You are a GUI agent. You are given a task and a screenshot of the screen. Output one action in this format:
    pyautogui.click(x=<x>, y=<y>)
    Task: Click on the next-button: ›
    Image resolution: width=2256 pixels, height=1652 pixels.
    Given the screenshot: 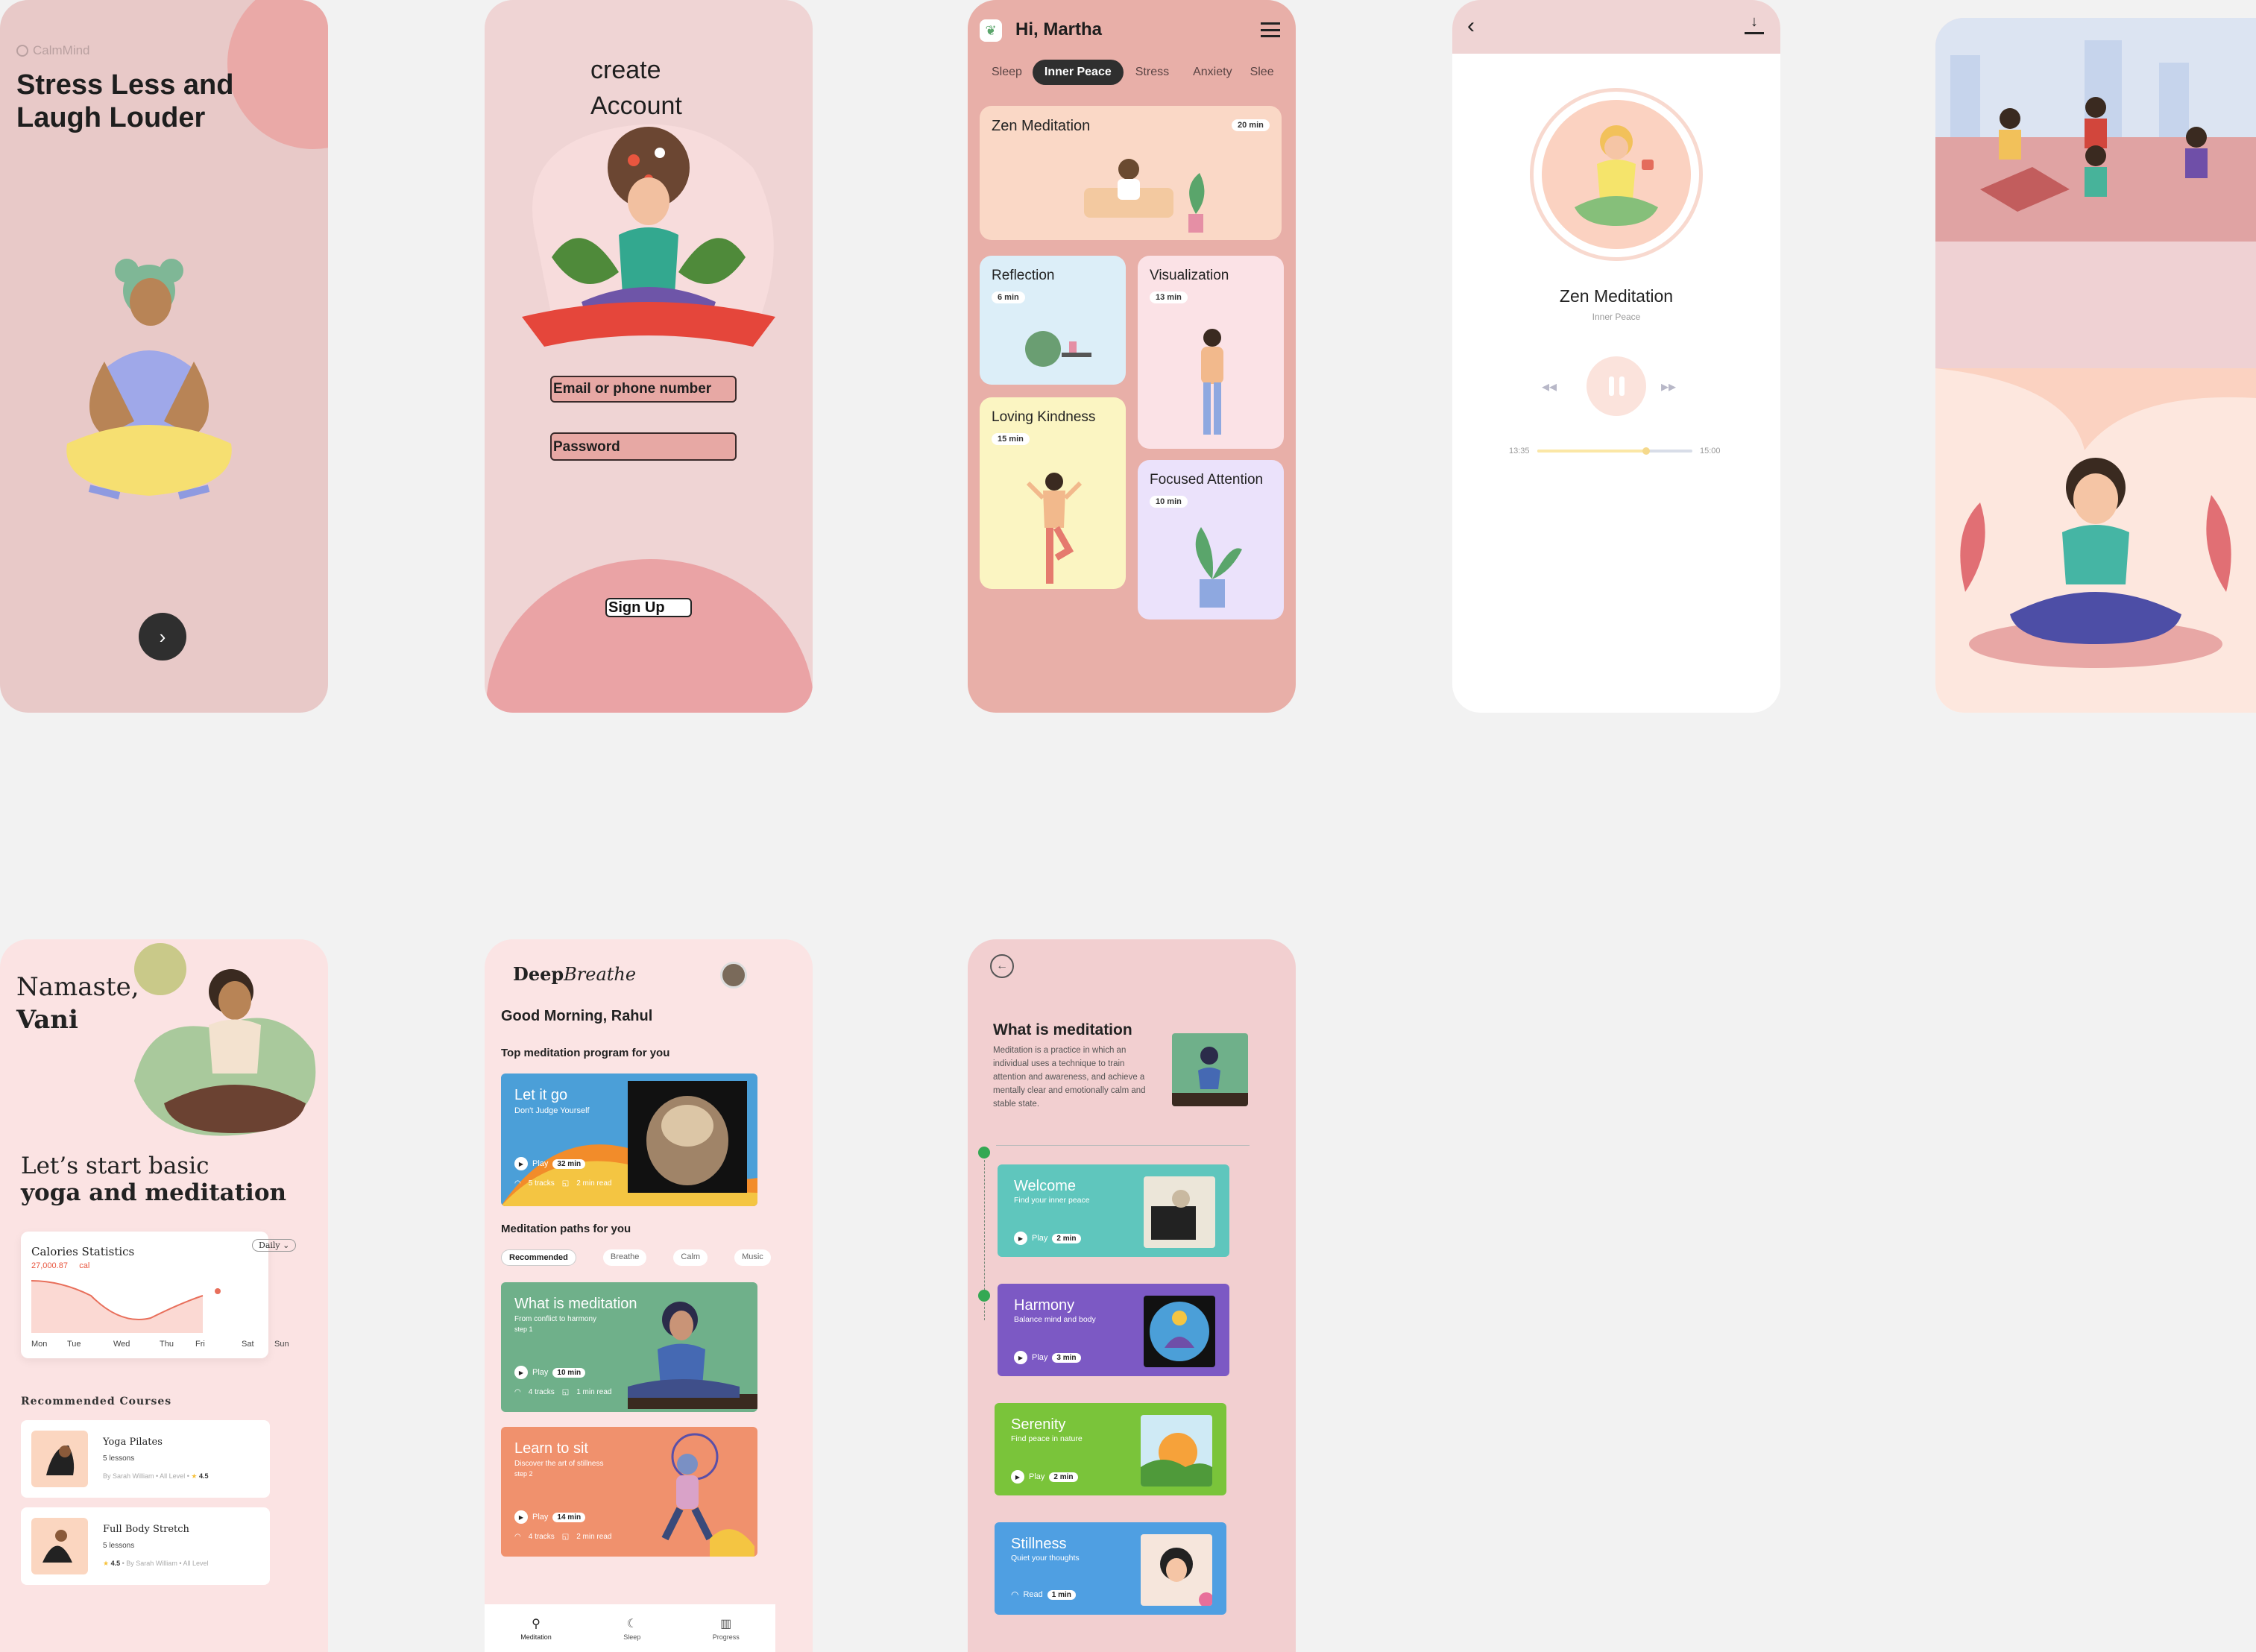 What is the action you would take?
    pyautogui.click(x=162, y=637)
    